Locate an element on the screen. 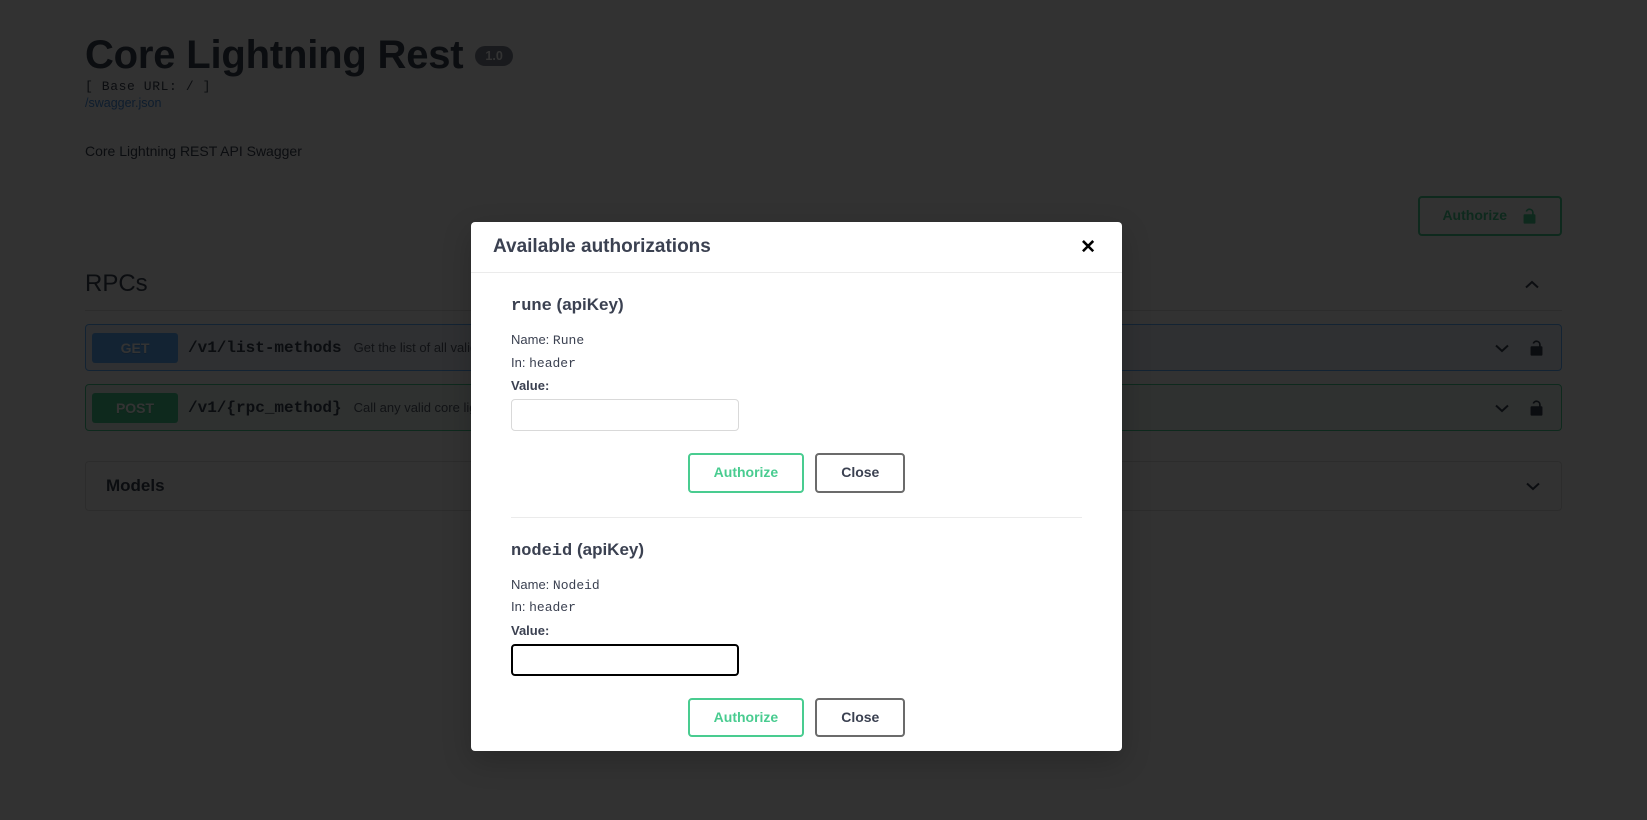 This screenshot has height=820, width=1647. close-icon: ✕ is located at coordinates (1088, 247).